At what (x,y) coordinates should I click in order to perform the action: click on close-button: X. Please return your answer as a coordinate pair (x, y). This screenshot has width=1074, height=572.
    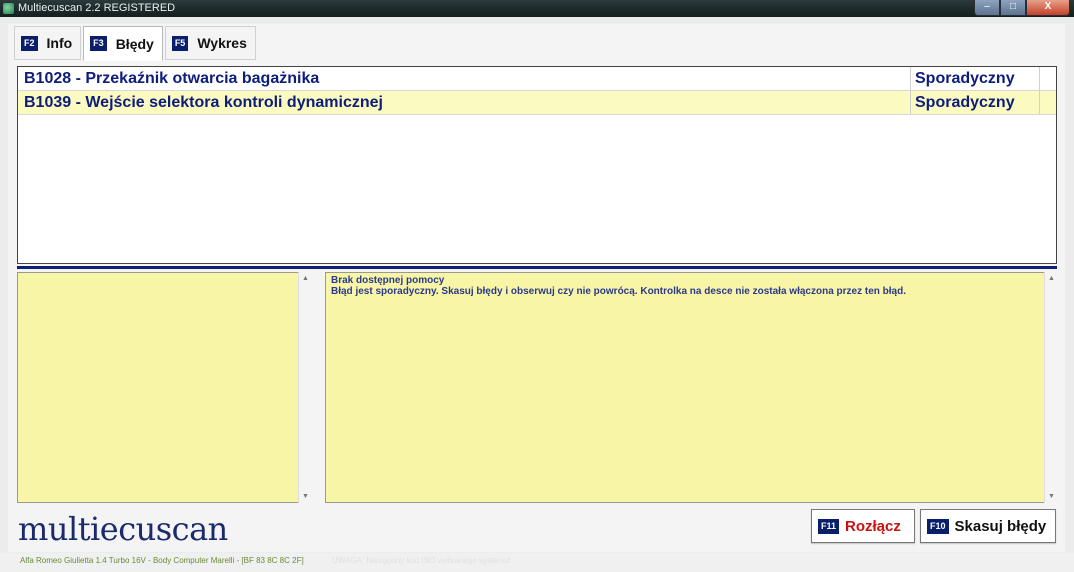
    Looking at the image, I should click on (1048, 8).